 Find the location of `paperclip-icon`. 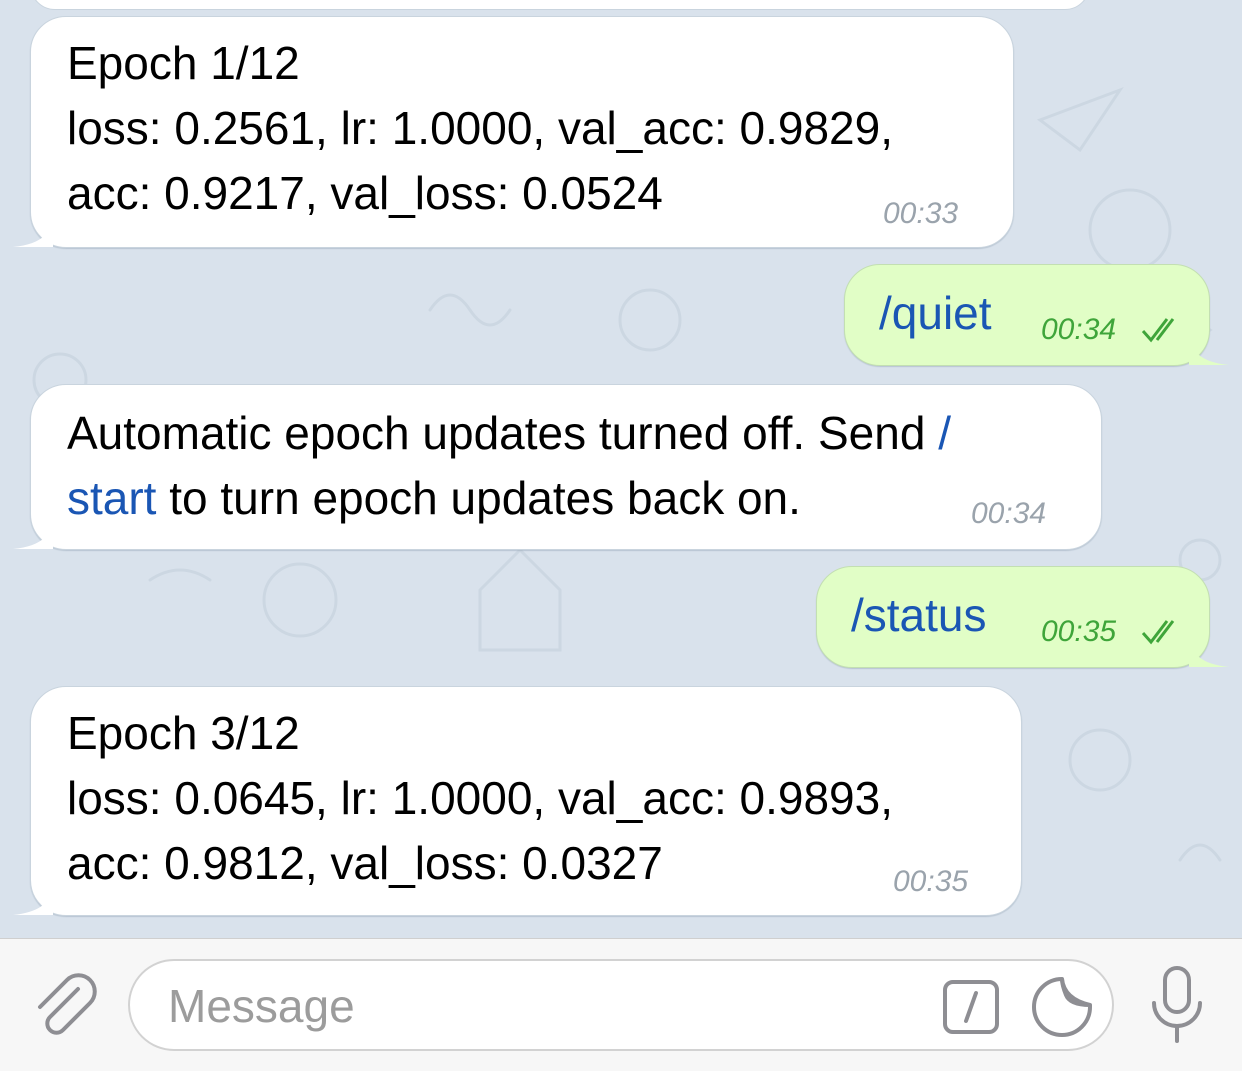

paperclip-icon is located at coordinates (64, 1005).